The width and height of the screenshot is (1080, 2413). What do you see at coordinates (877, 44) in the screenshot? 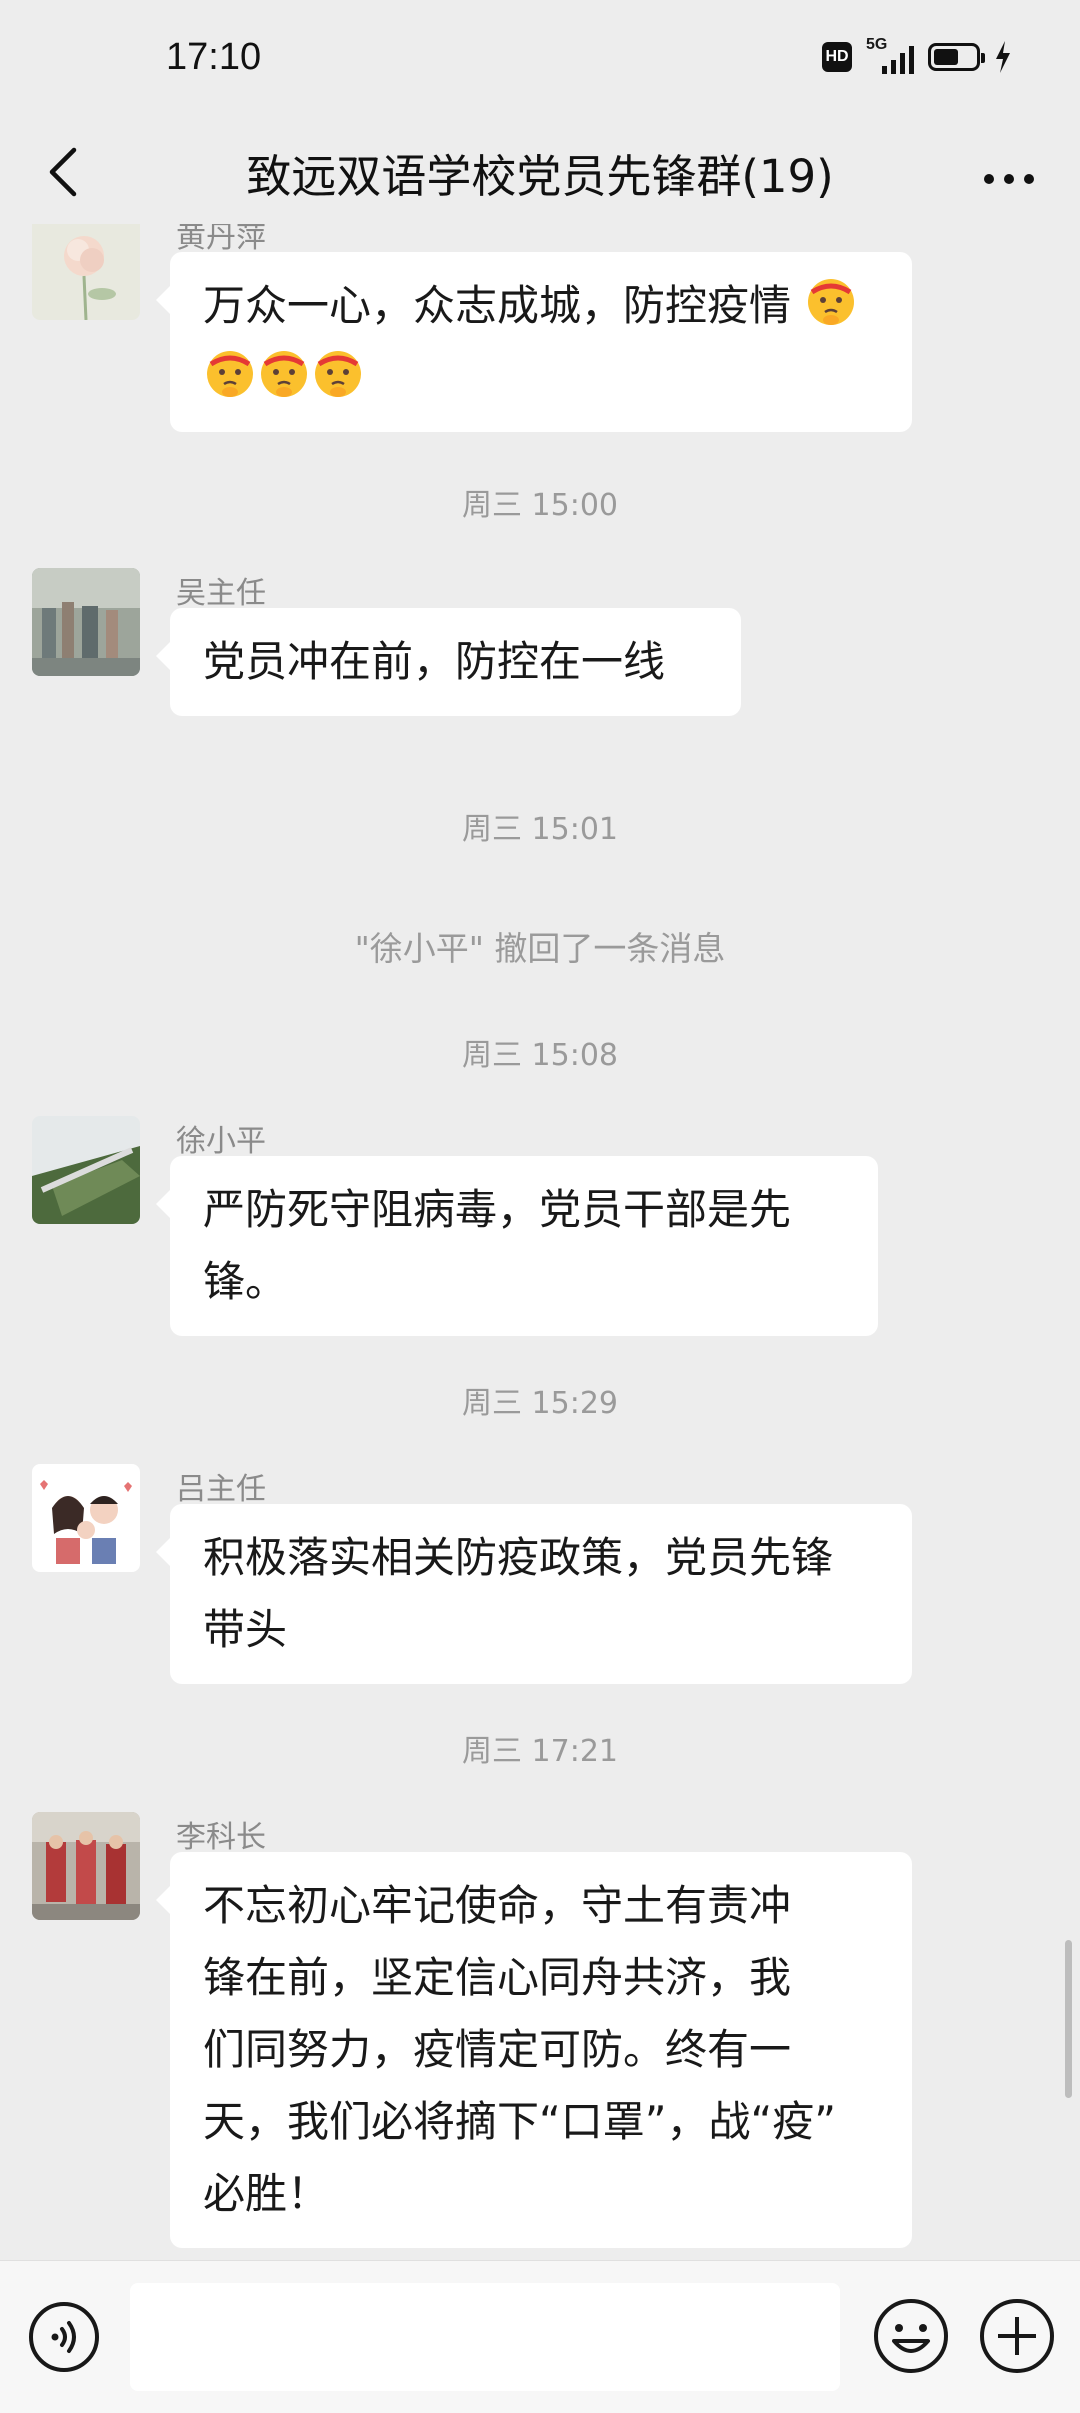
I see `network-type: 5G` at bounding box center [877, 44].